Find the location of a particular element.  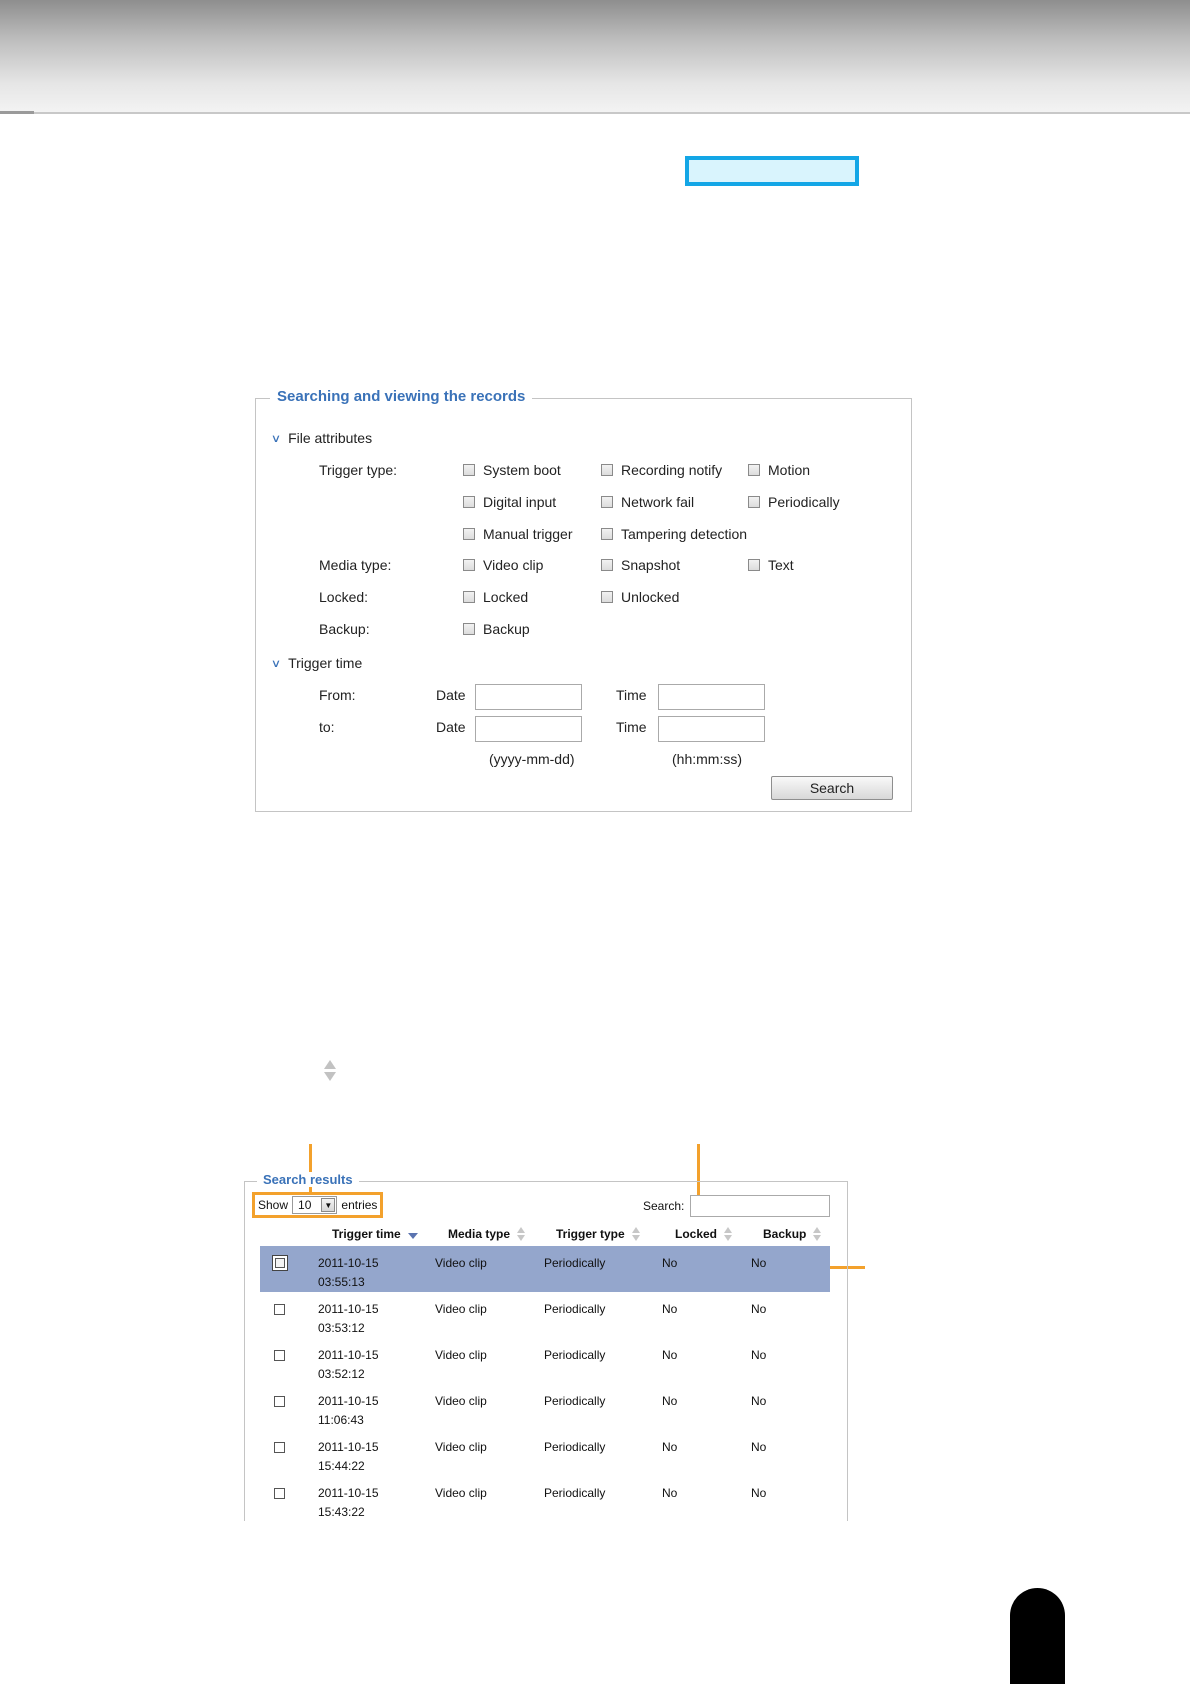

checkbox-label: Network fail is located at coordinates (658, 502).